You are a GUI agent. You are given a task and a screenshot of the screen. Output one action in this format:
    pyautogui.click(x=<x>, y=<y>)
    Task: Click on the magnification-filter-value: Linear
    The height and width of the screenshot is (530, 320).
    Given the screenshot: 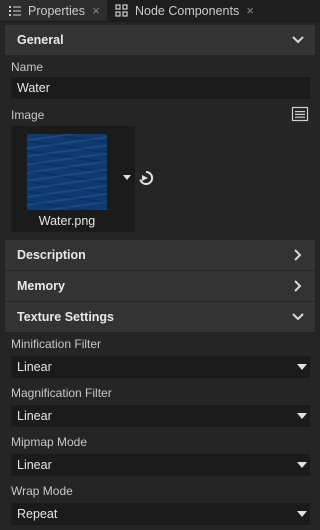 What is the action you would take?
    pyautogui.click(x=34, y=416)
    